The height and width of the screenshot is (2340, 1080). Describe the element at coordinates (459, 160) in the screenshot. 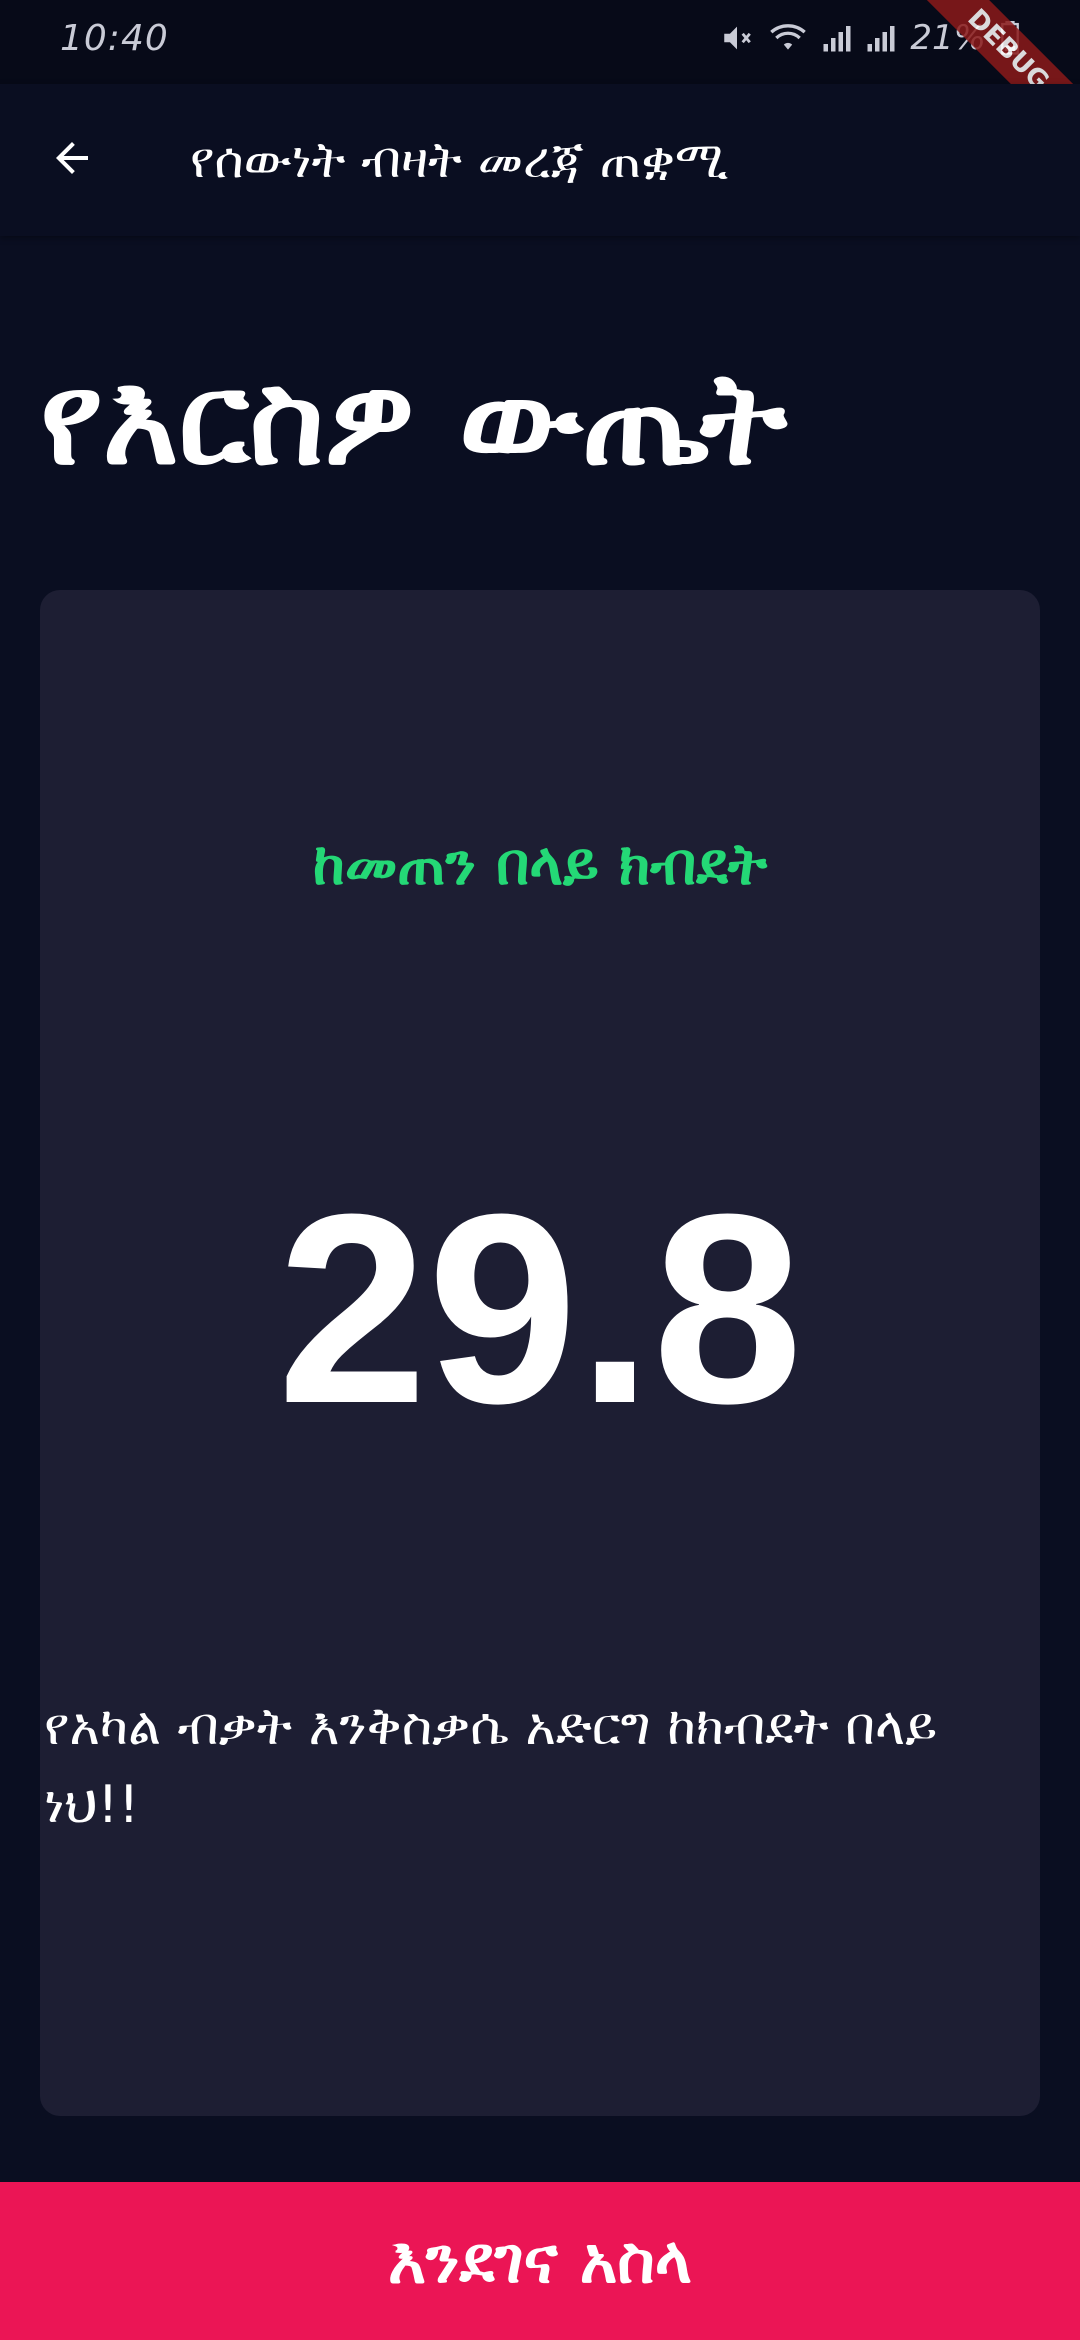

I see `app-title: የሰውነት ብዛት መረጃ ጠቋሚ` at that location.